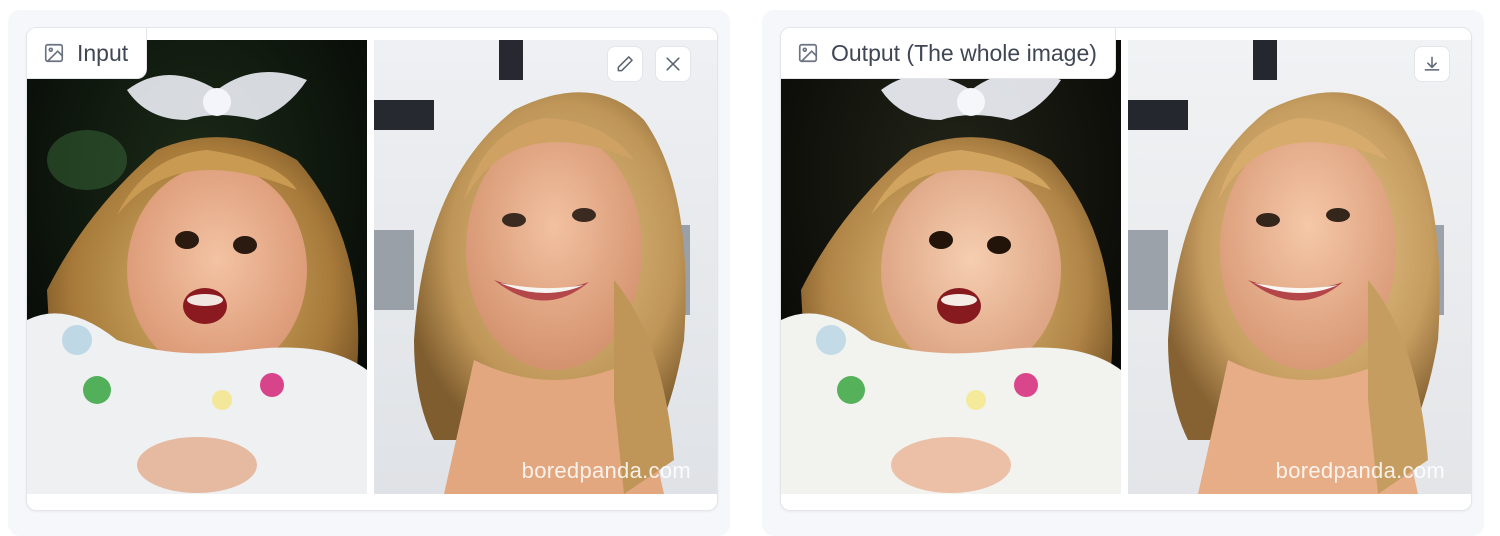 The width and height of the screenshot is (1500, 536). Describe the element at coordinates (964, 52) in the screenshot. I see `output-label-text: Output (The whole image)` at that location.